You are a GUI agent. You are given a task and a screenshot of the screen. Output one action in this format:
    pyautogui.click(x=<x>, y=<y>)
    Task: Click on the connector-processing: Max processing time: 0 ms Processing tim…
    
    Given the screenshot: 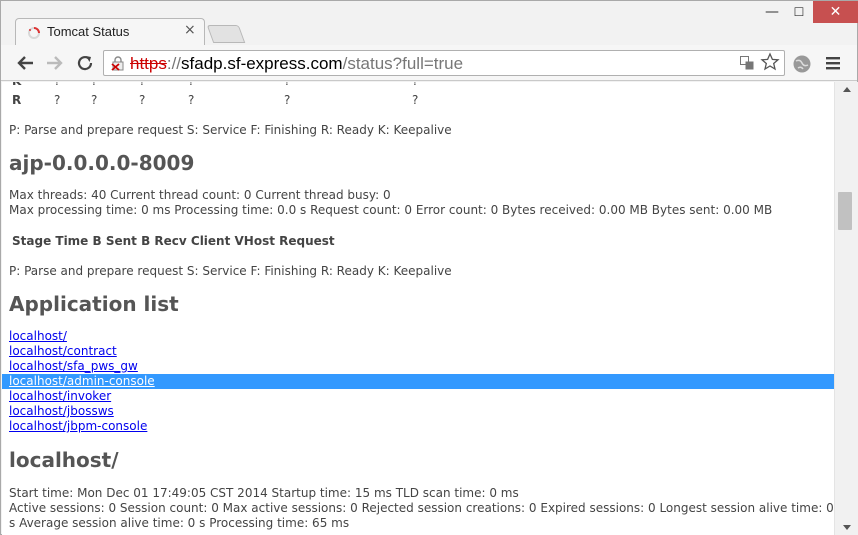 What is the action you would take?
    pyautogui.click(x=391, y=210)
    